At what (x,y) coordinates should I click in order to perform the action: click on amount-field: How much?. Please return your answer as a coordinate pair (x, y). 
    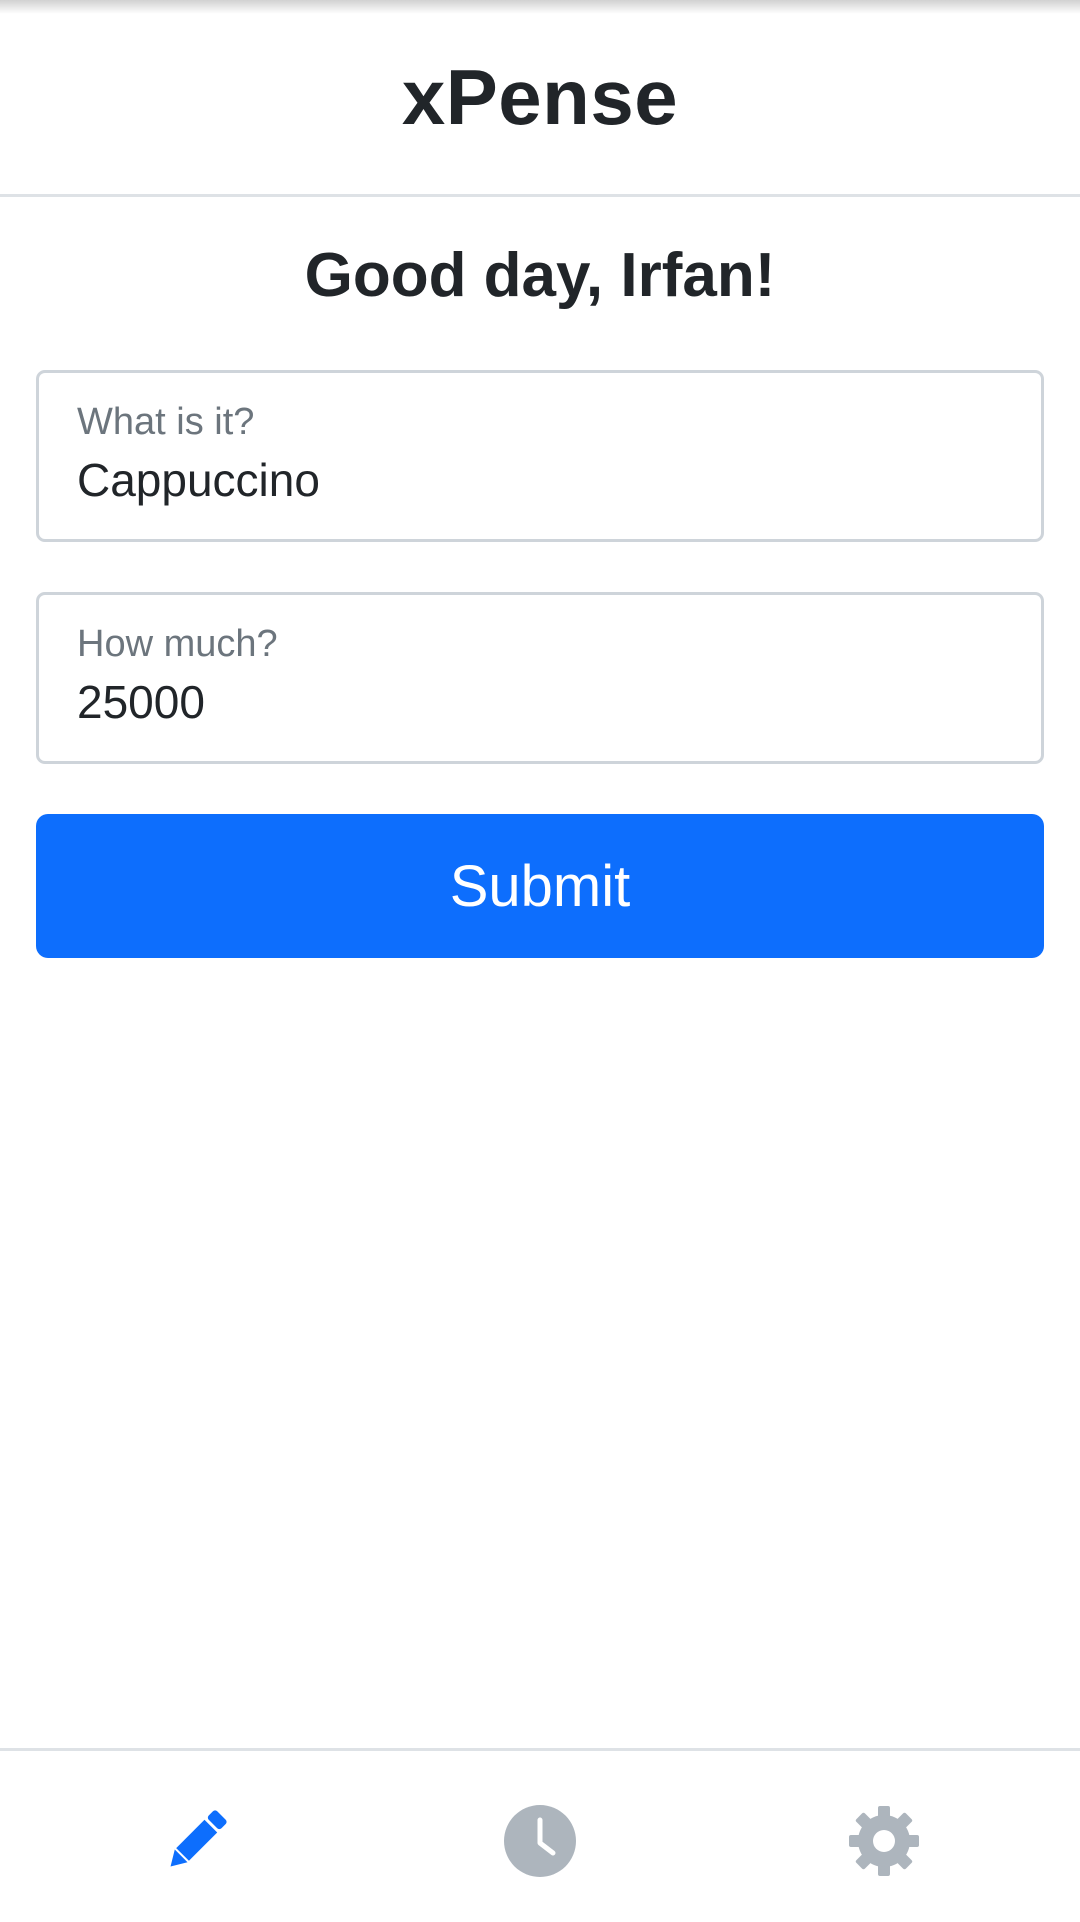
    Looking at the image, I should click on (540, 678).